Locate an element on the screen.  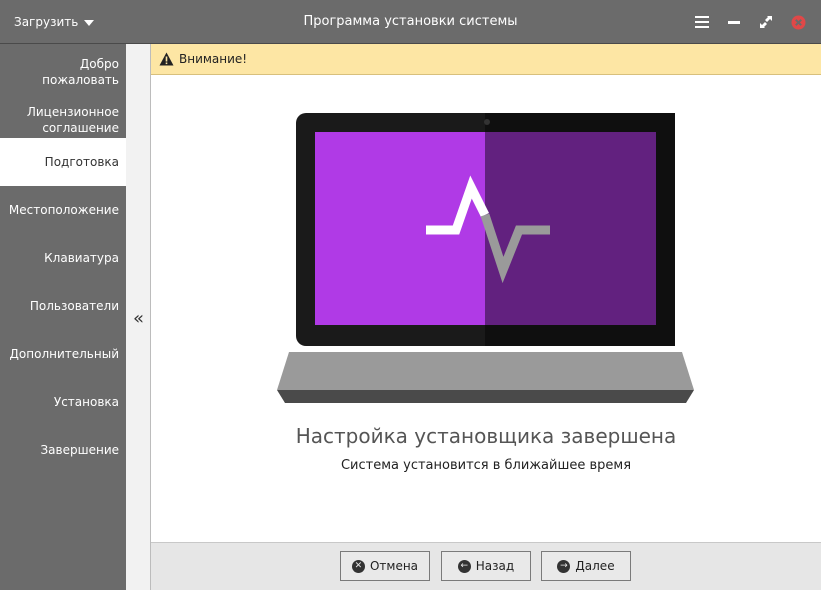
sidebar-step-label: Лицензионное соглашение is located at coordinates (72, 120).